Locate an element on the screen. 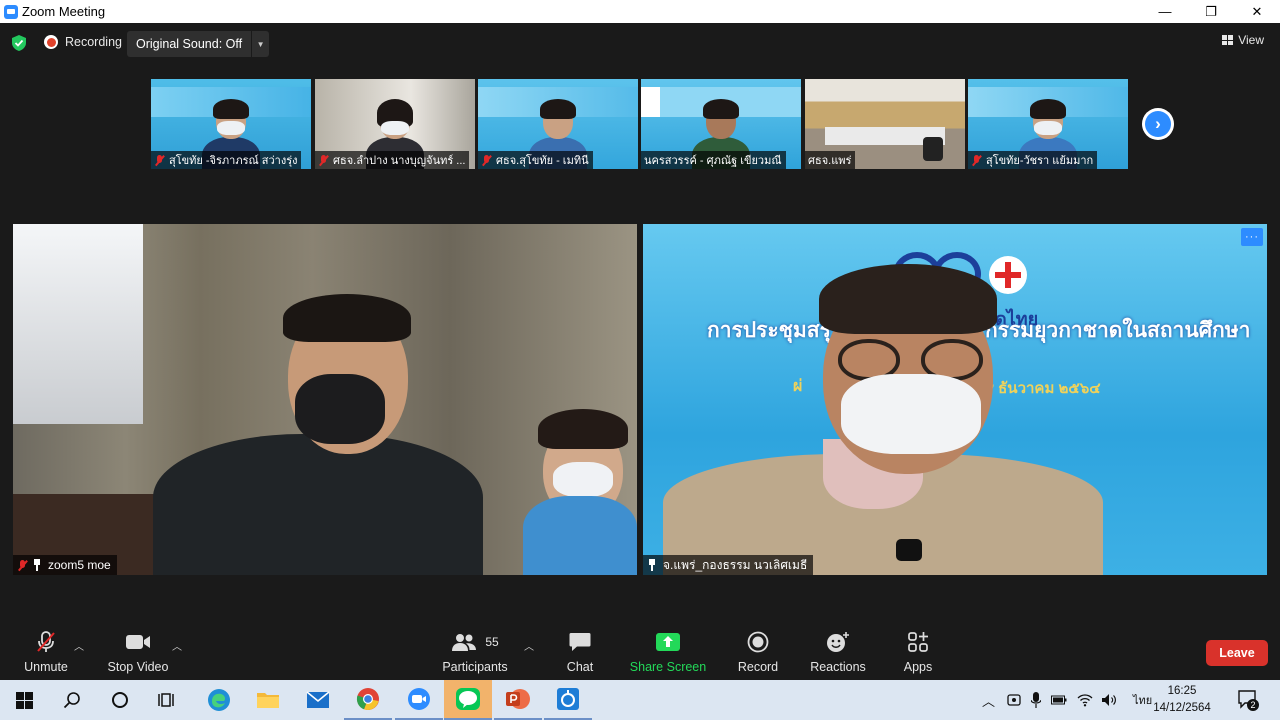 Image resolution: width=1280 pixels, height=720 pixels. banner-subtitle: ผ่ is located at coordinates (798, 386).